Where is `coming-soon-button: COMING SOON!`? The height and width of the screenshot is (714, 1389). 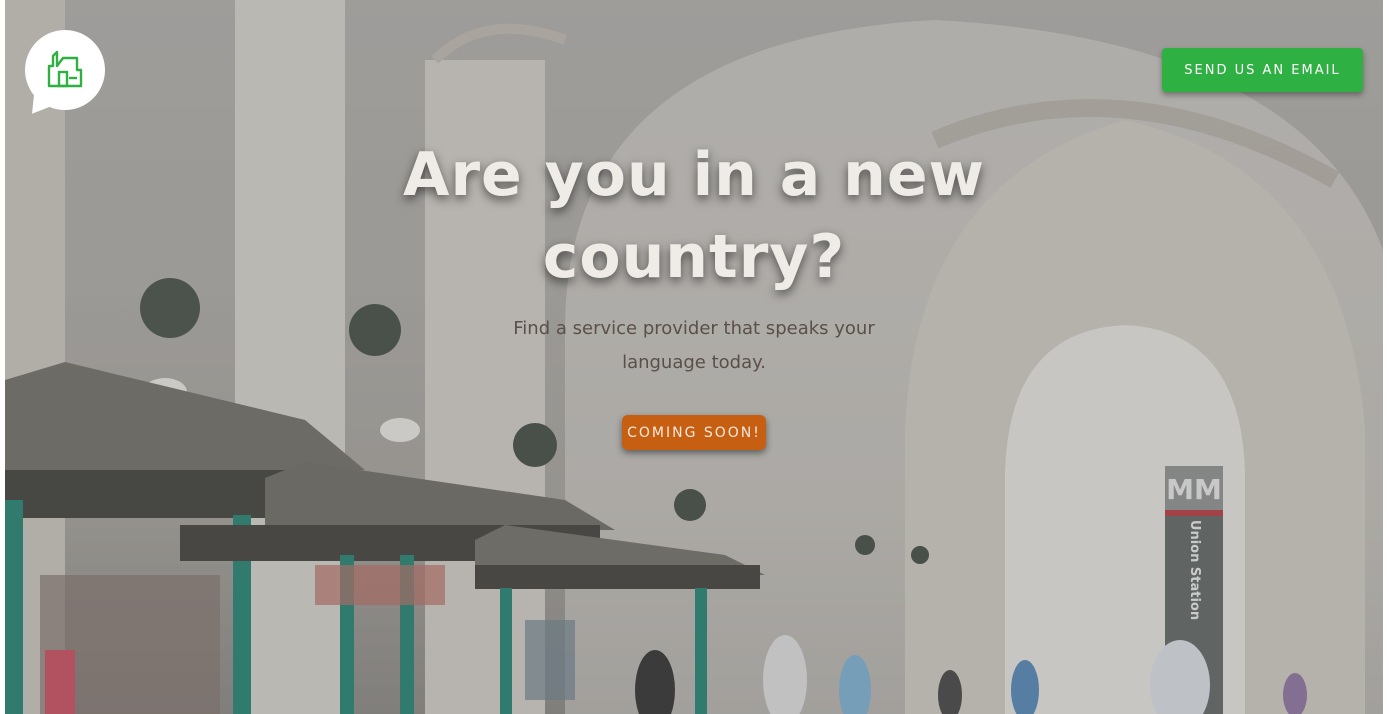
coming-soon-button: COMING SOON! is located at coordinates (694, 432).